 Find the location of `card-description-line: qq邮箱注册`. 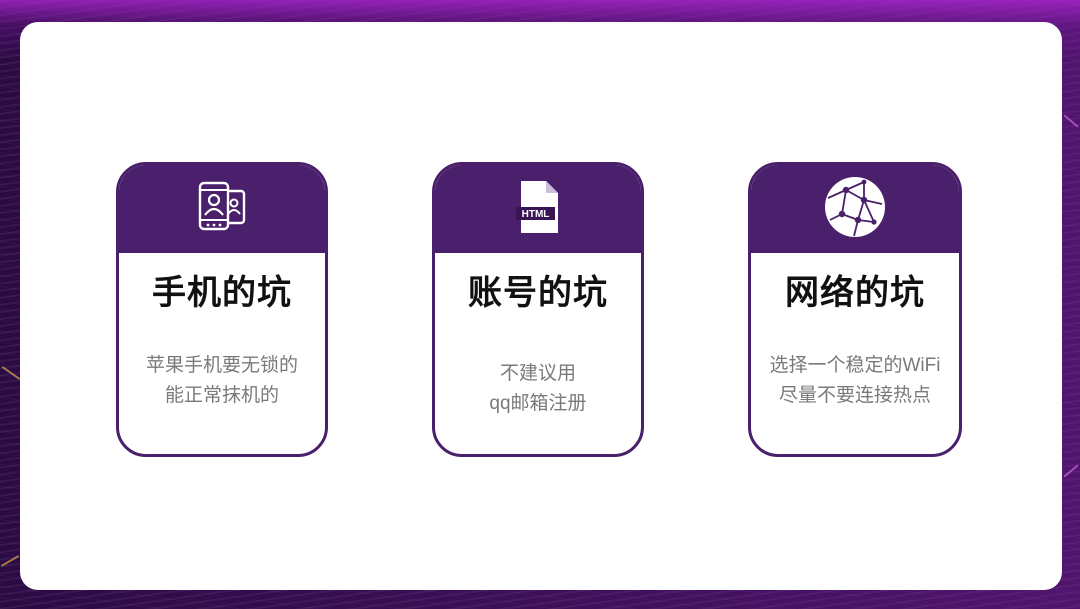

card-description-line: qq邮箱注册 is located at coordinates (538, 403).